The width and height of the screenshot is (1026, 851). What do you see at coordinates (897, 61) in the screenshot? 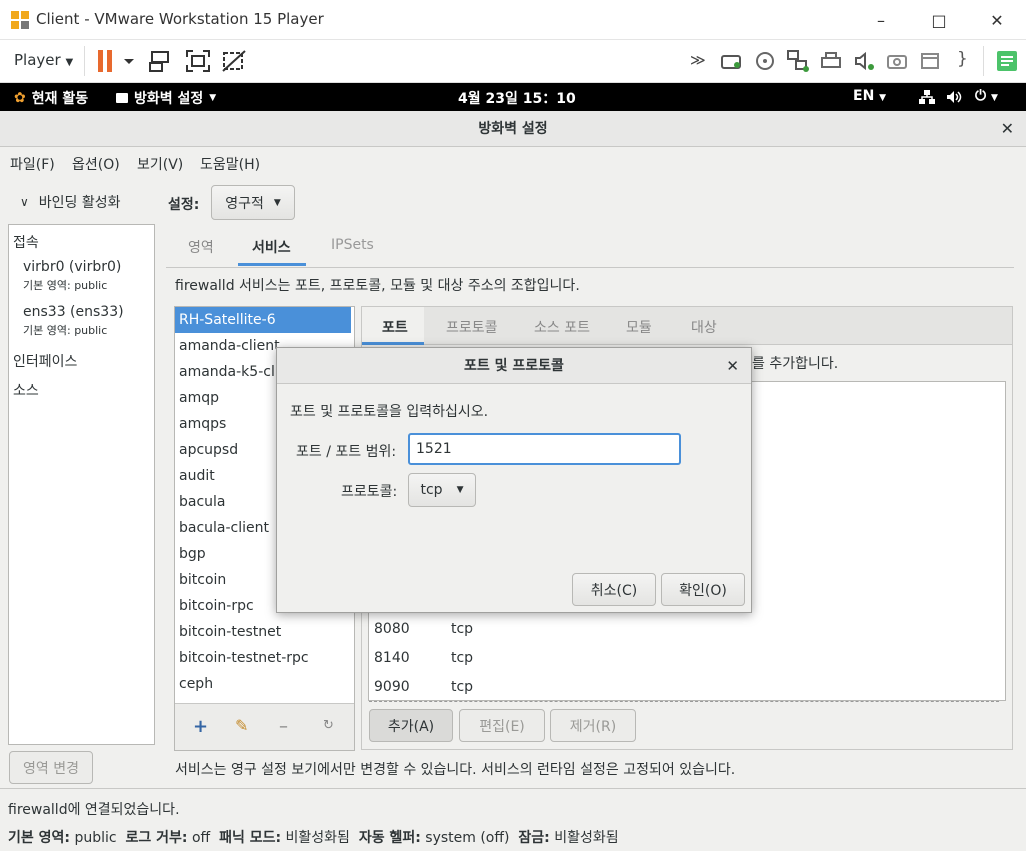
I see `camera-icon` at bounding box center [897, 61].